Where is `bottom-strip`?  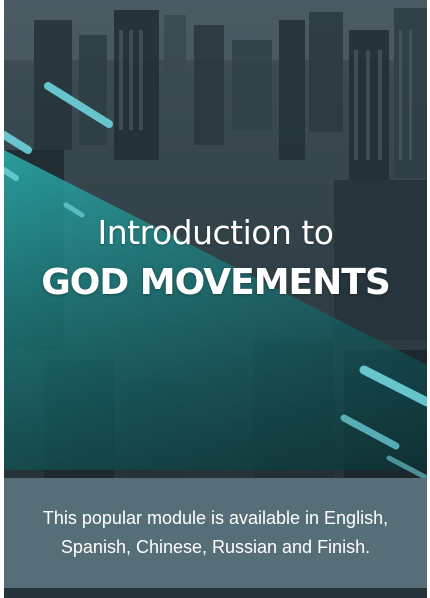
bottom-strip is located at coordinates (215, 593).